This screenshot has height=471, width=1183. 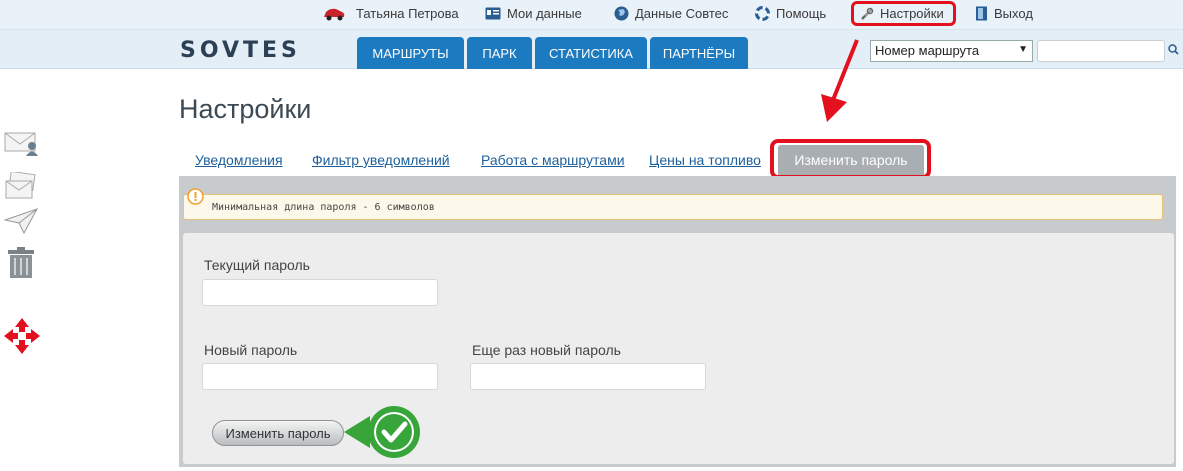 What do you see at coordinates (1101, 51) in the screenshot?
I see `search-input` at bounding box center [1101, 51].